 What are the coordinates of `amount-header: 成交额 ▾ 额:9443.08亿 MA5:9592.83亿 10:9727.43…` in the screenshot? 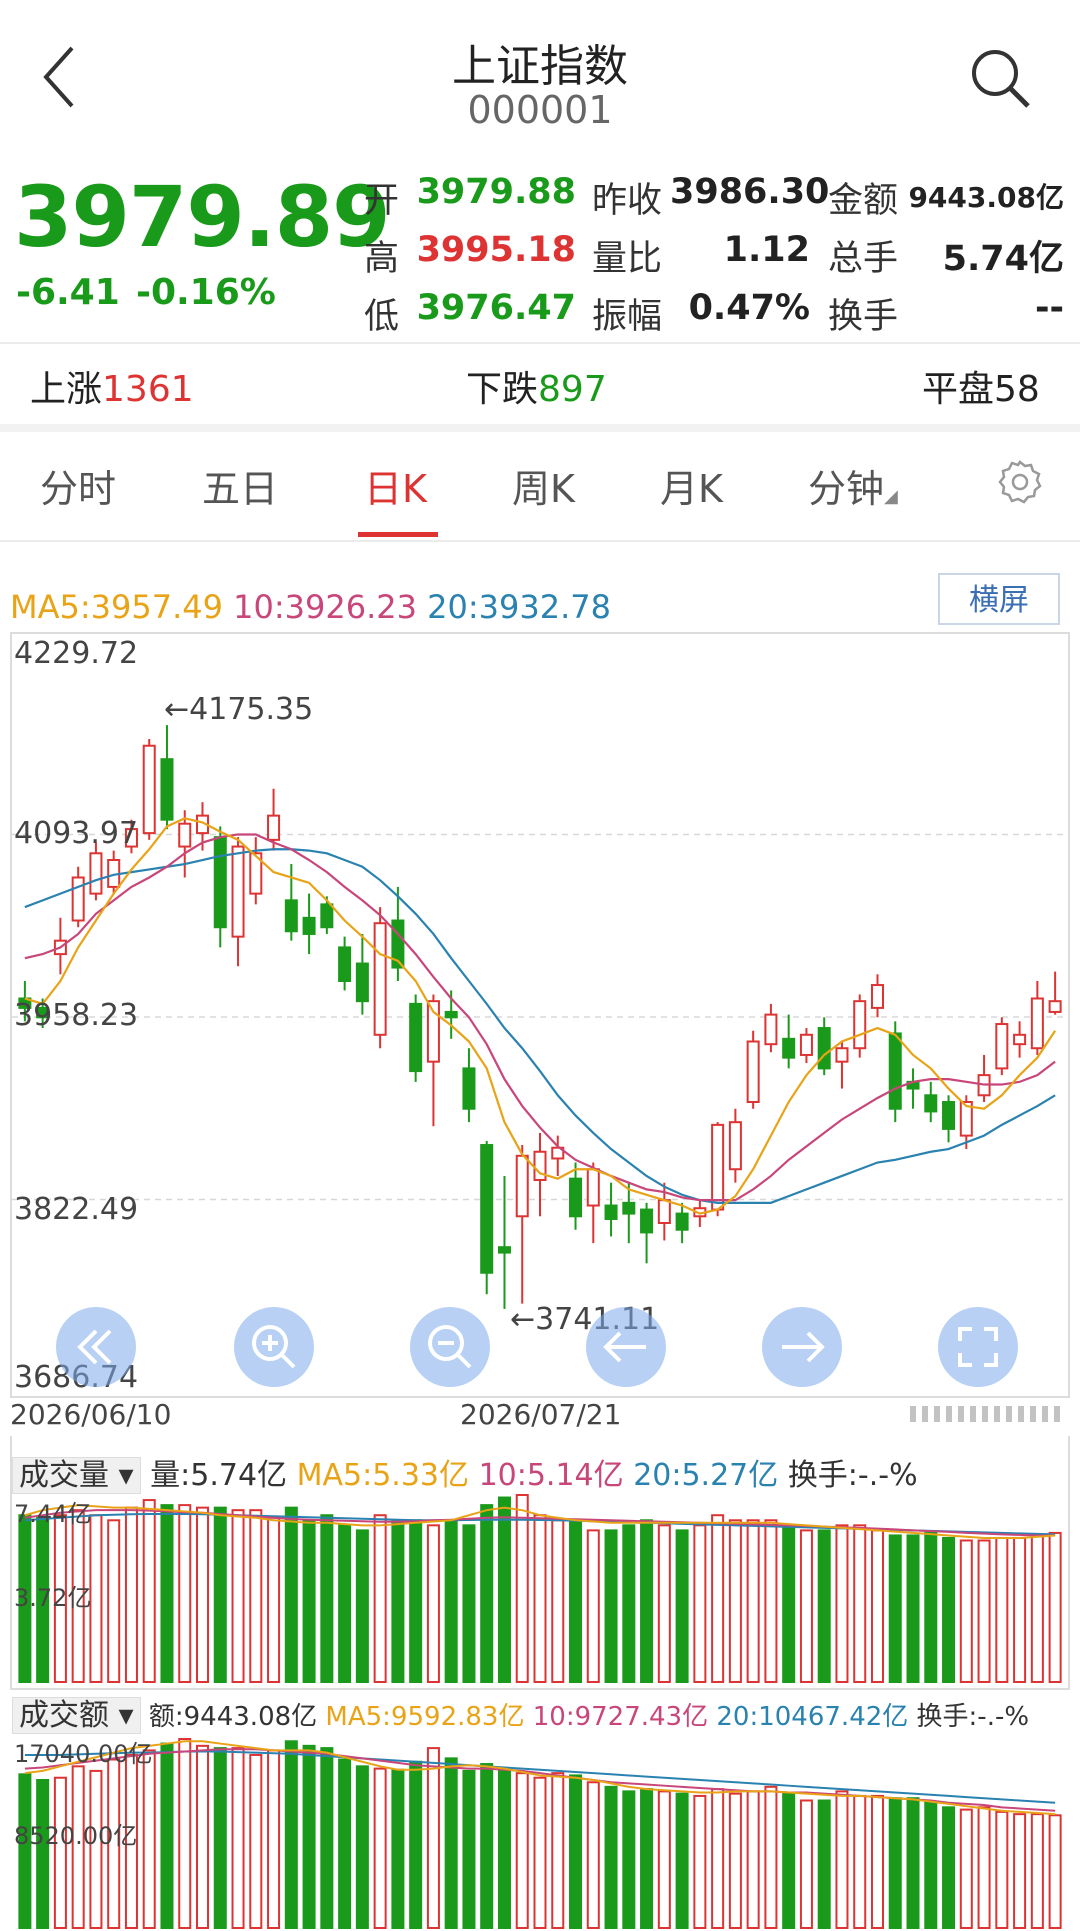 It's located at (520, 1712).